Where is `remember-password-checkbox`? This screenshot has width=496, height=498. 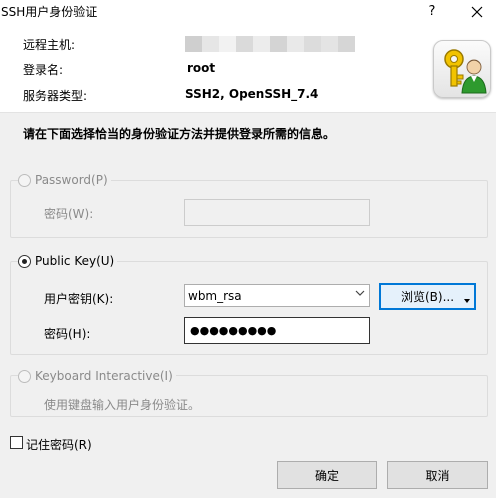
remember-password-checkbox is located at coordinates (16, 442).